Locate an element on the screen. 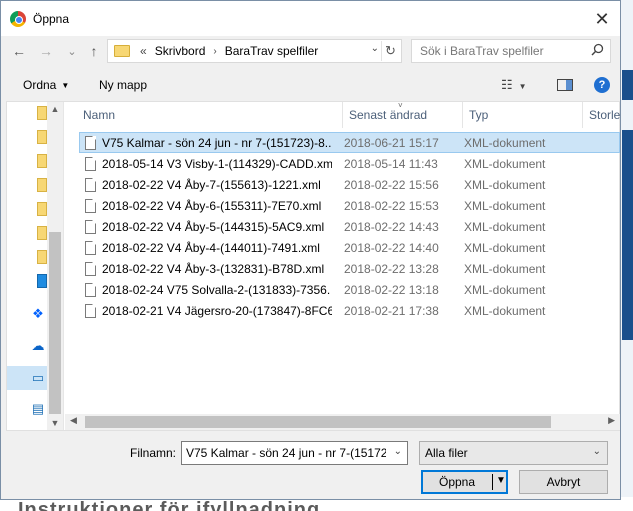  forward-button: → is located at coordinates (46, 51).